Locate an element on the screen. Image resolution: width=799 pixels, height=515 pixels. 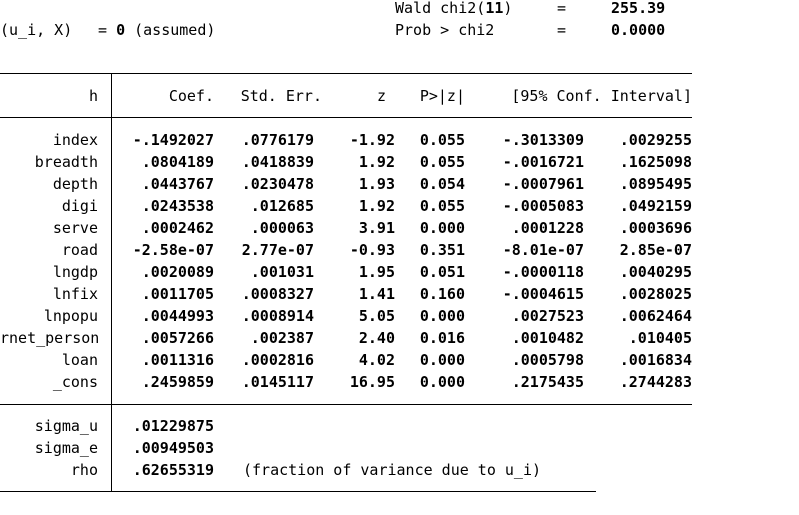
row-z: 1.95 is located at coordinates (376, 272).